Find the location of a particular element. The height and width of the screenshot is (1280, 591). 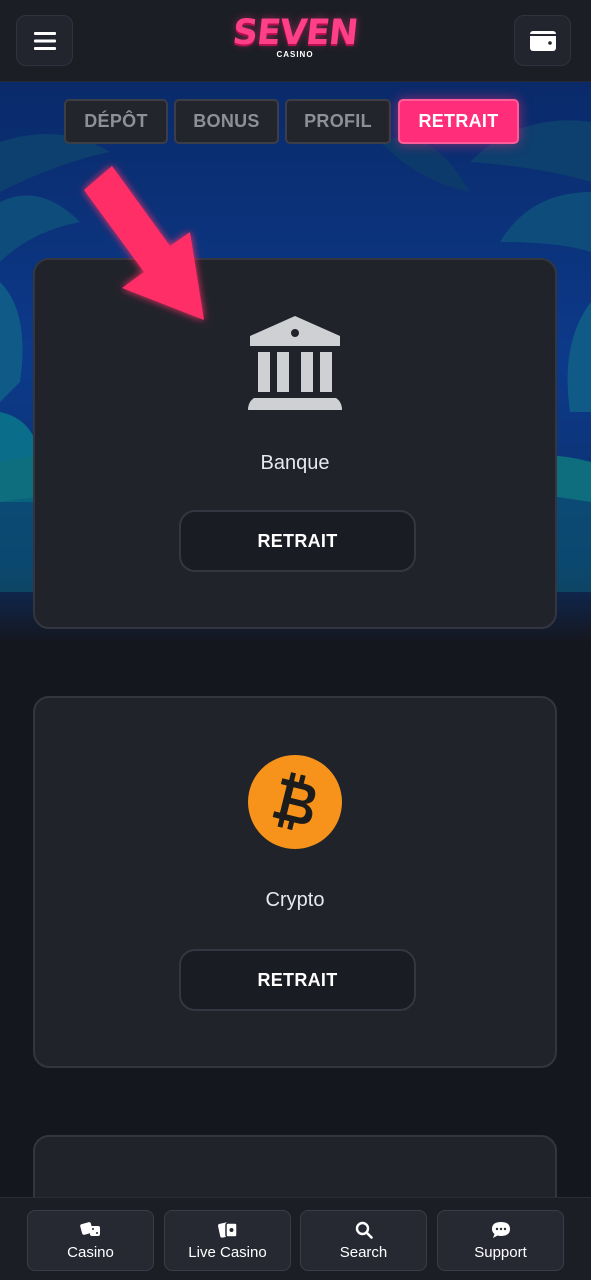

wallet-icon is located at coordinates (542, 40).